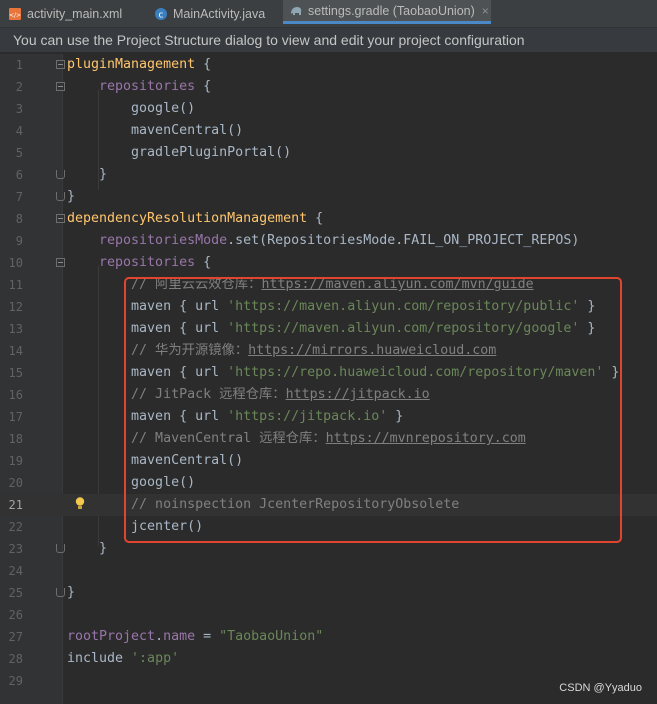 The image size is (657, 704). I want to click on code-token: https://mvnrepository.com, so click(426, 438).